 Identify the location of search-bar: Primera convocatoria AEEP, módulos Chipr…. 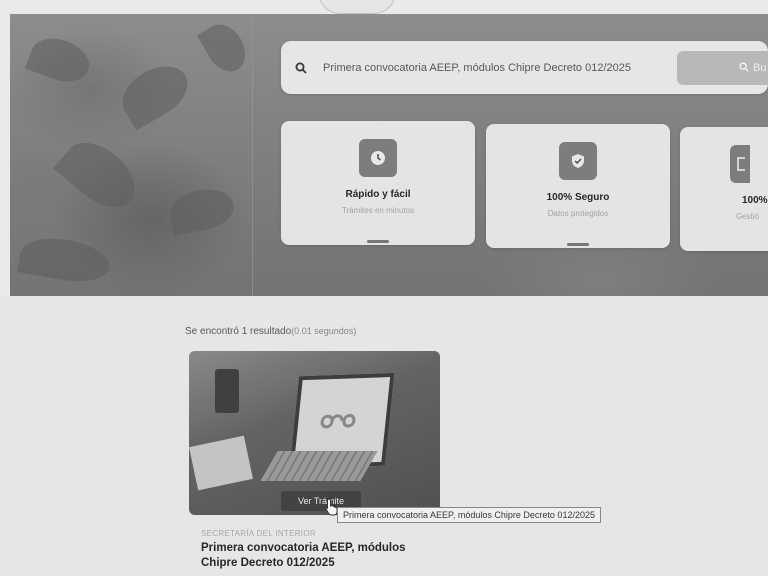
(524, 67).